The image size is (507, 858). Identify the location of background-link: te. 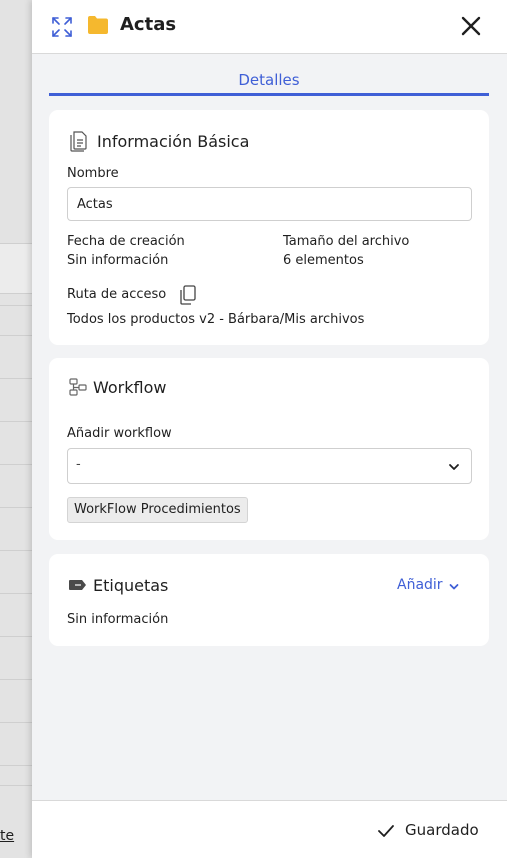
(7, 836).